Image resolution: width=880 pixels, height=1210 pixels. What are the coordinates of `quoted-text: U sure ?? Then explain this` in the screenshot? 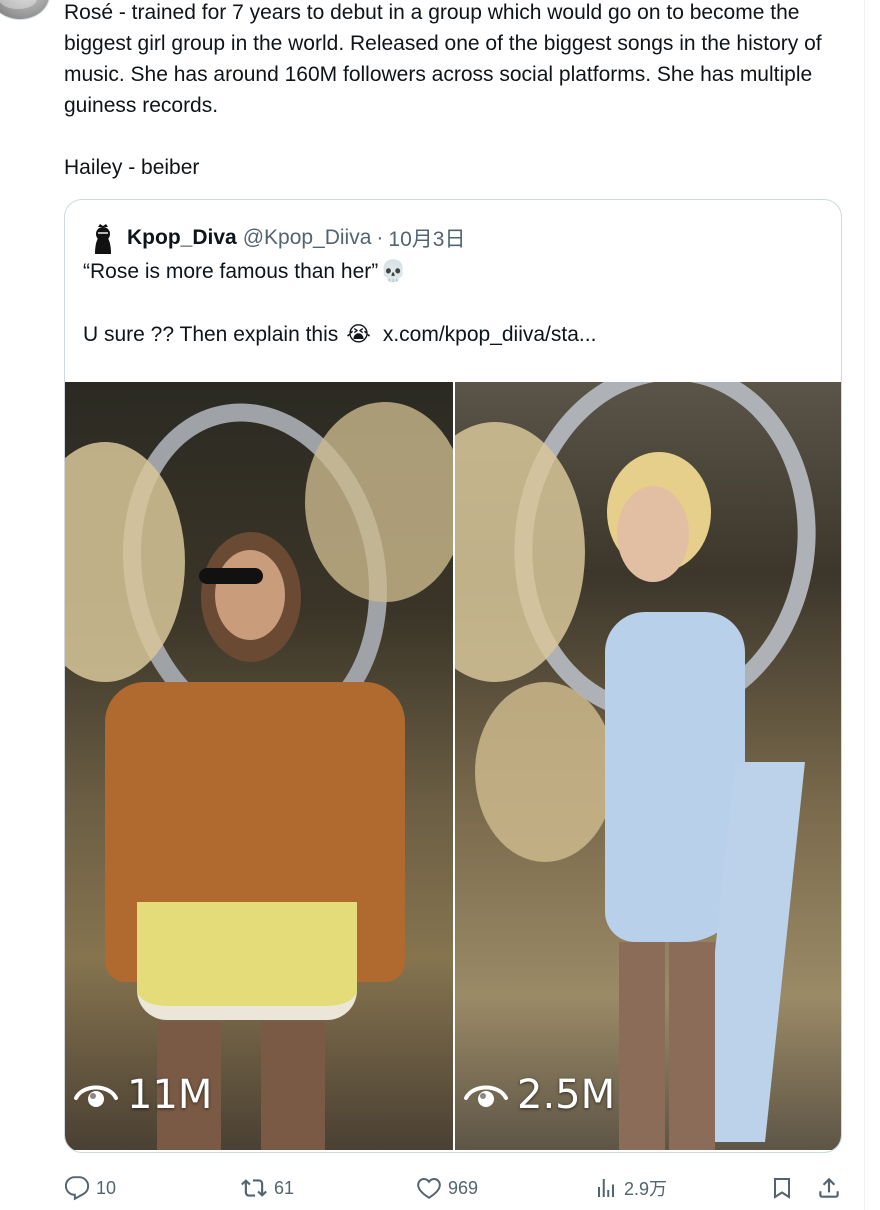 It's located at (211, 334).